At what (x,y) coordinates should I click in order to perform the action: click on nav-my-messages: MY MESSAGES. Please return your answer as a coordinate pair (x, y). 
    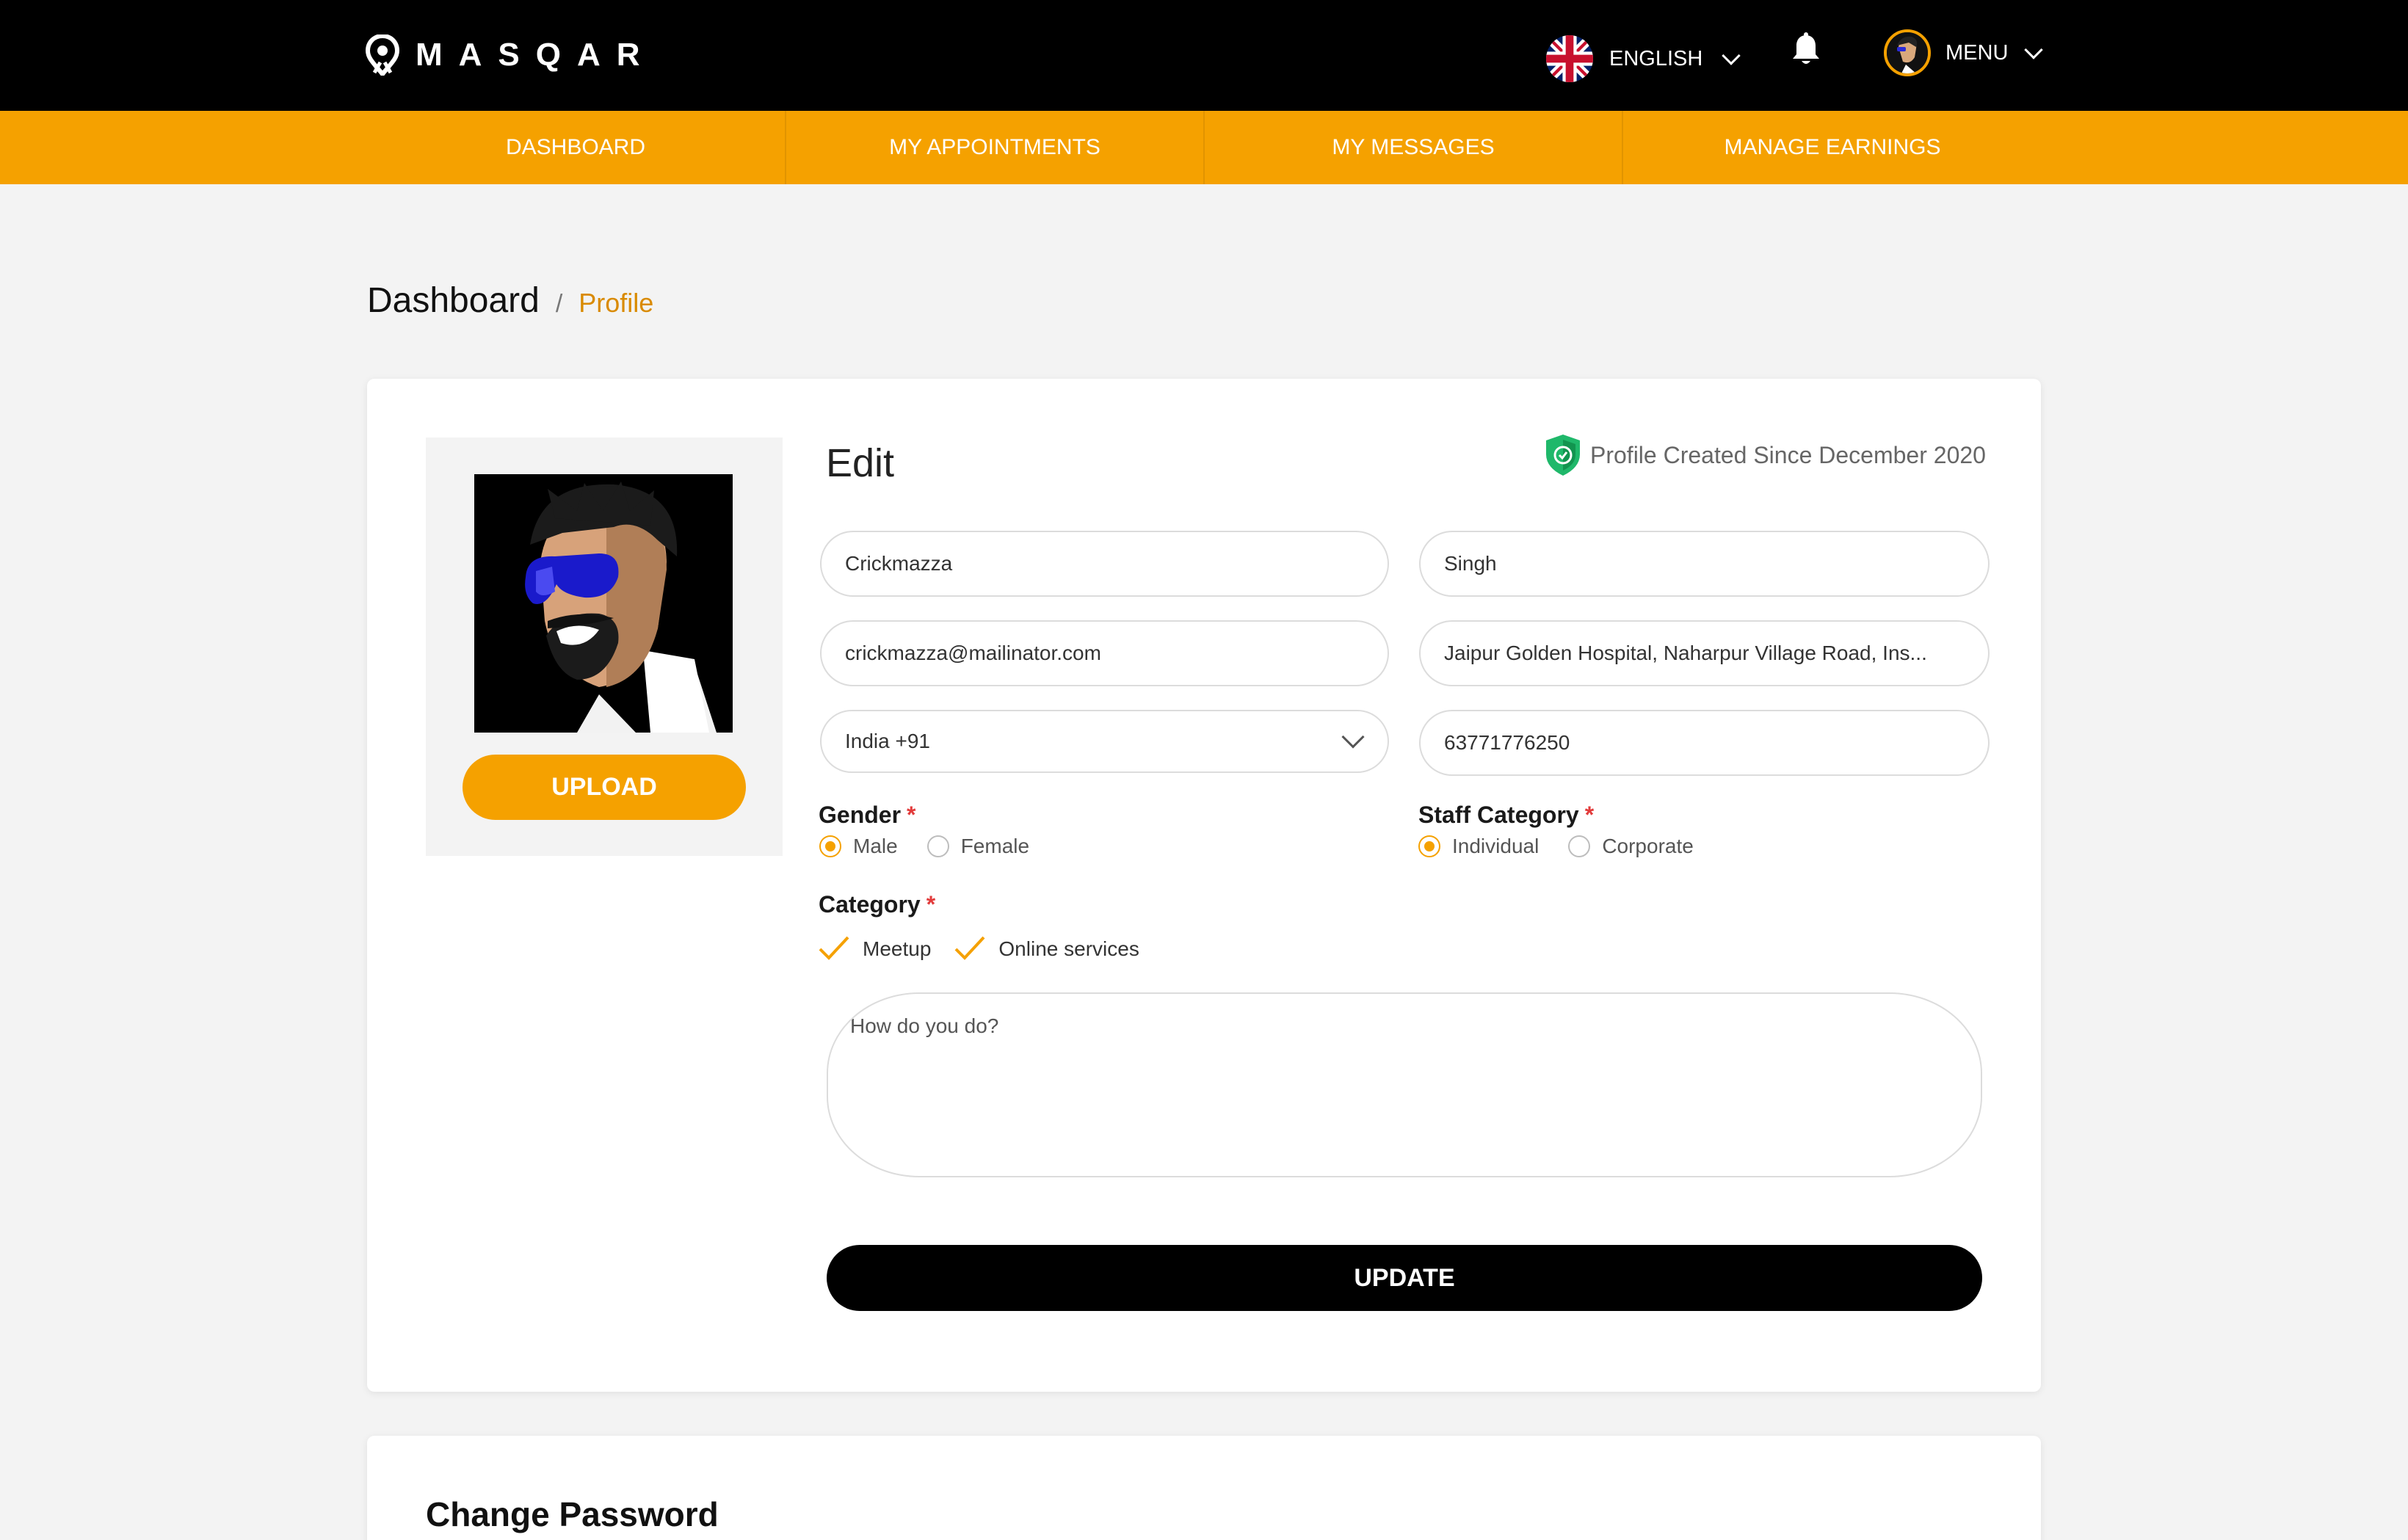
    Looking at the image, I should click on (1413, 148).